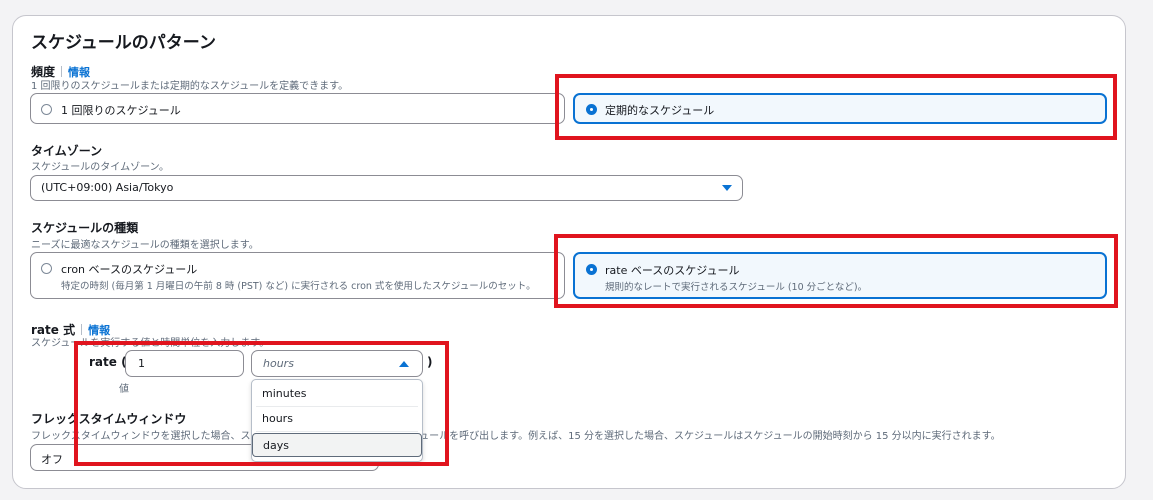 The height and width of the screenshot is (500, 1153). What do you see at coordinates (672, 270) in the screenshot?
I see `schedule-type-option-rate-label: rate ベースのスケジュール` at bounding box center [672, 270].